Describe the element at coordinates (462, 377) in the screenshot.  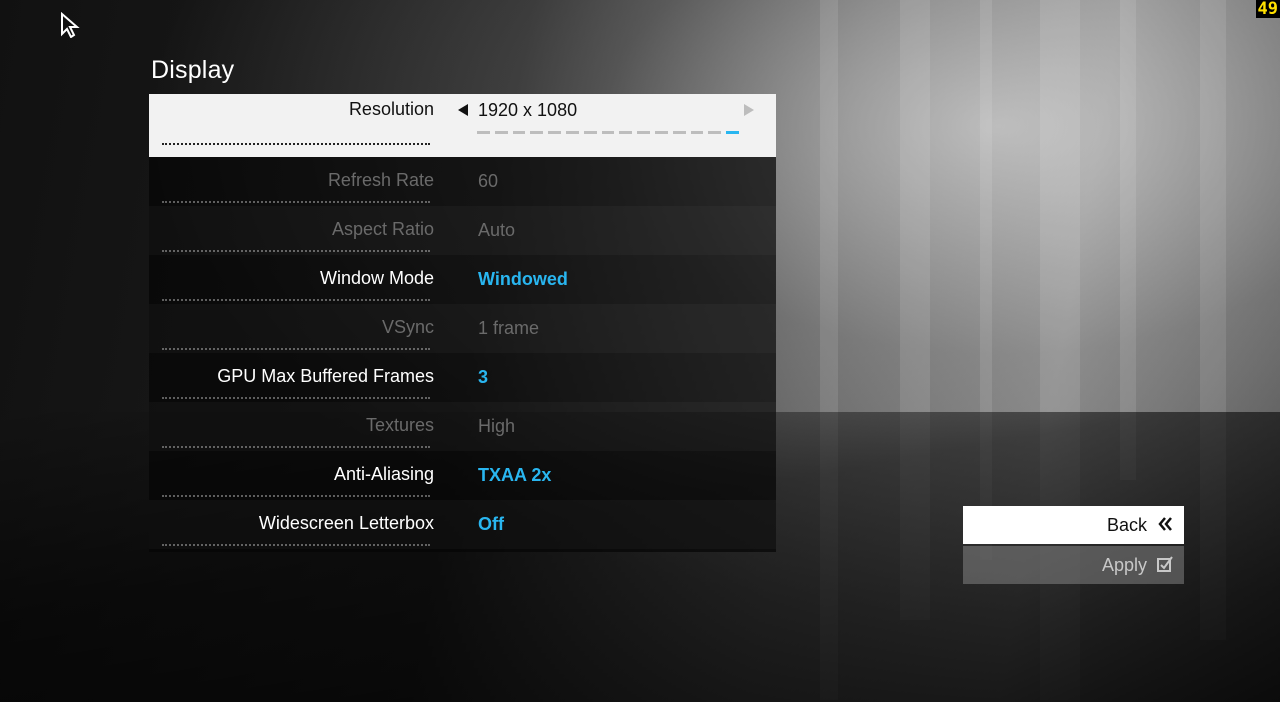
I see `setting-row: GPU Max Buffered Frames 3` at that location.